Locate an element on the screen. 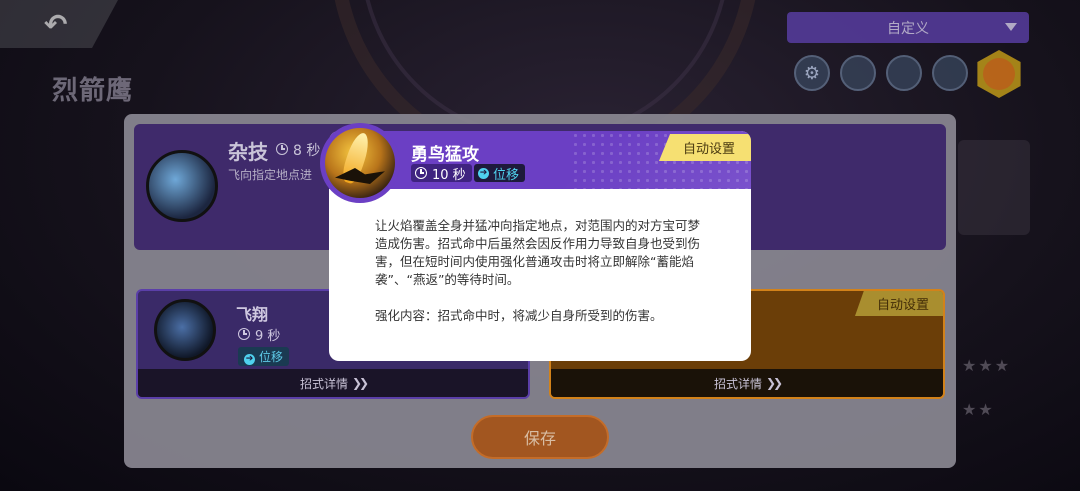  build-select-value: 自定义 is located at coordinates (908, 28).